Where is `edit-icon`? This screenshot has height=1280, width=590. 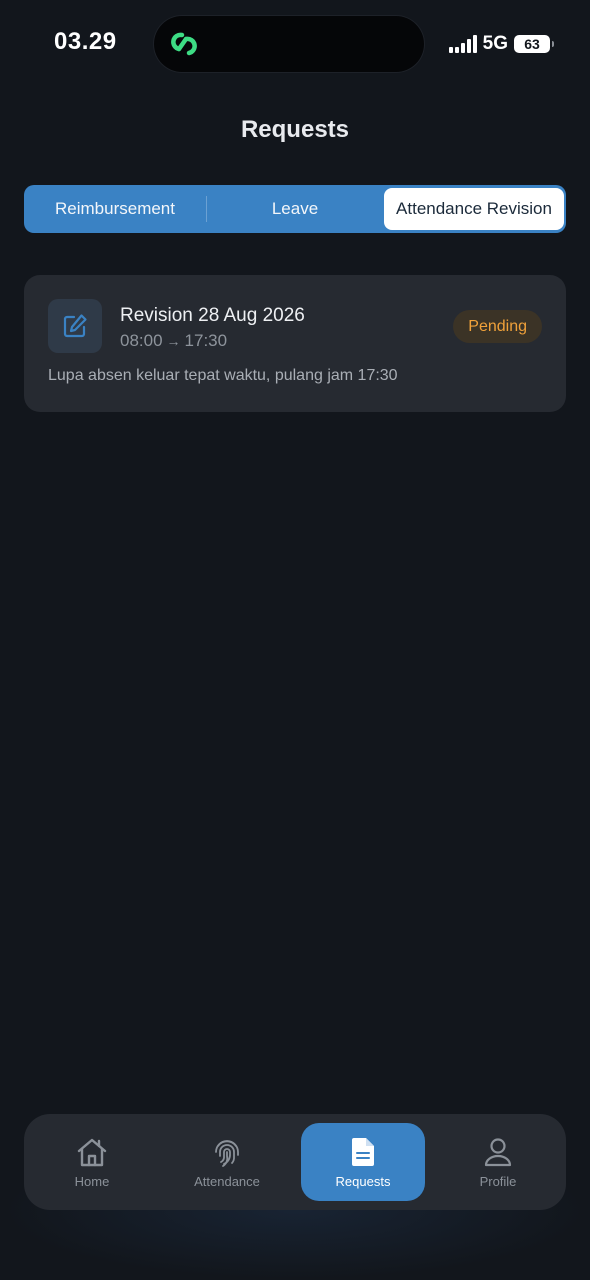 edit-icon is located at coordinates (75, 326).